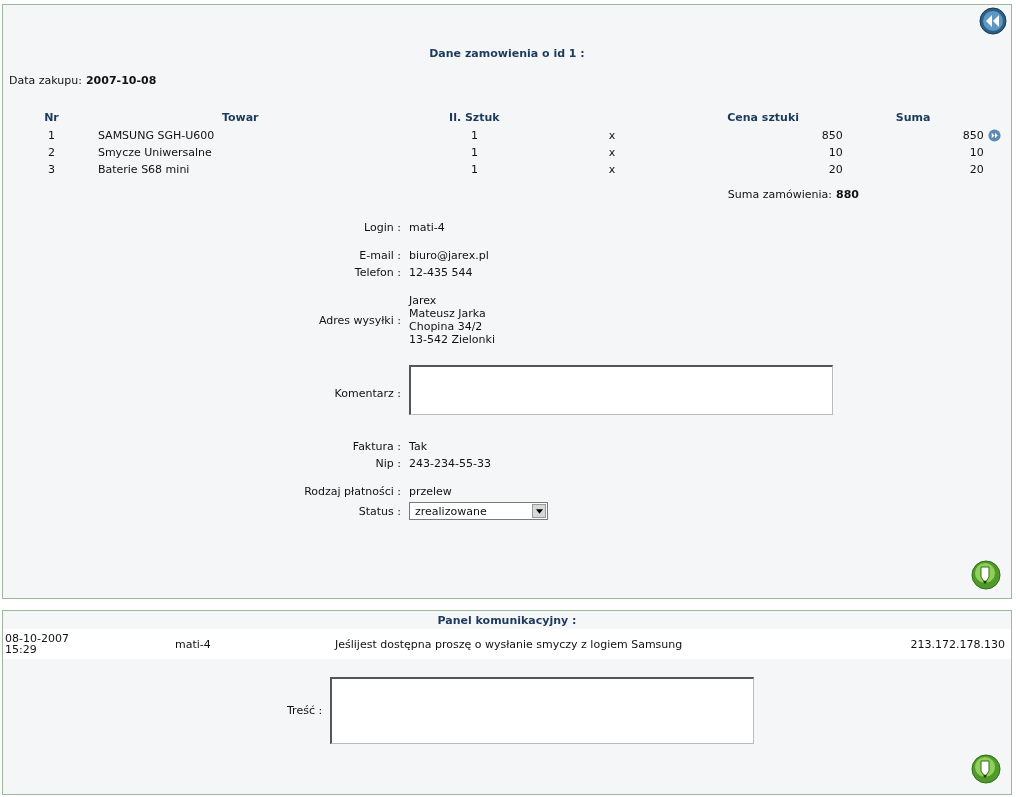 This screenshot has width=1016, height=797. Describe the element at coordinates (51, 152) in the screenshot. I see `table-cell: 2` at that location.